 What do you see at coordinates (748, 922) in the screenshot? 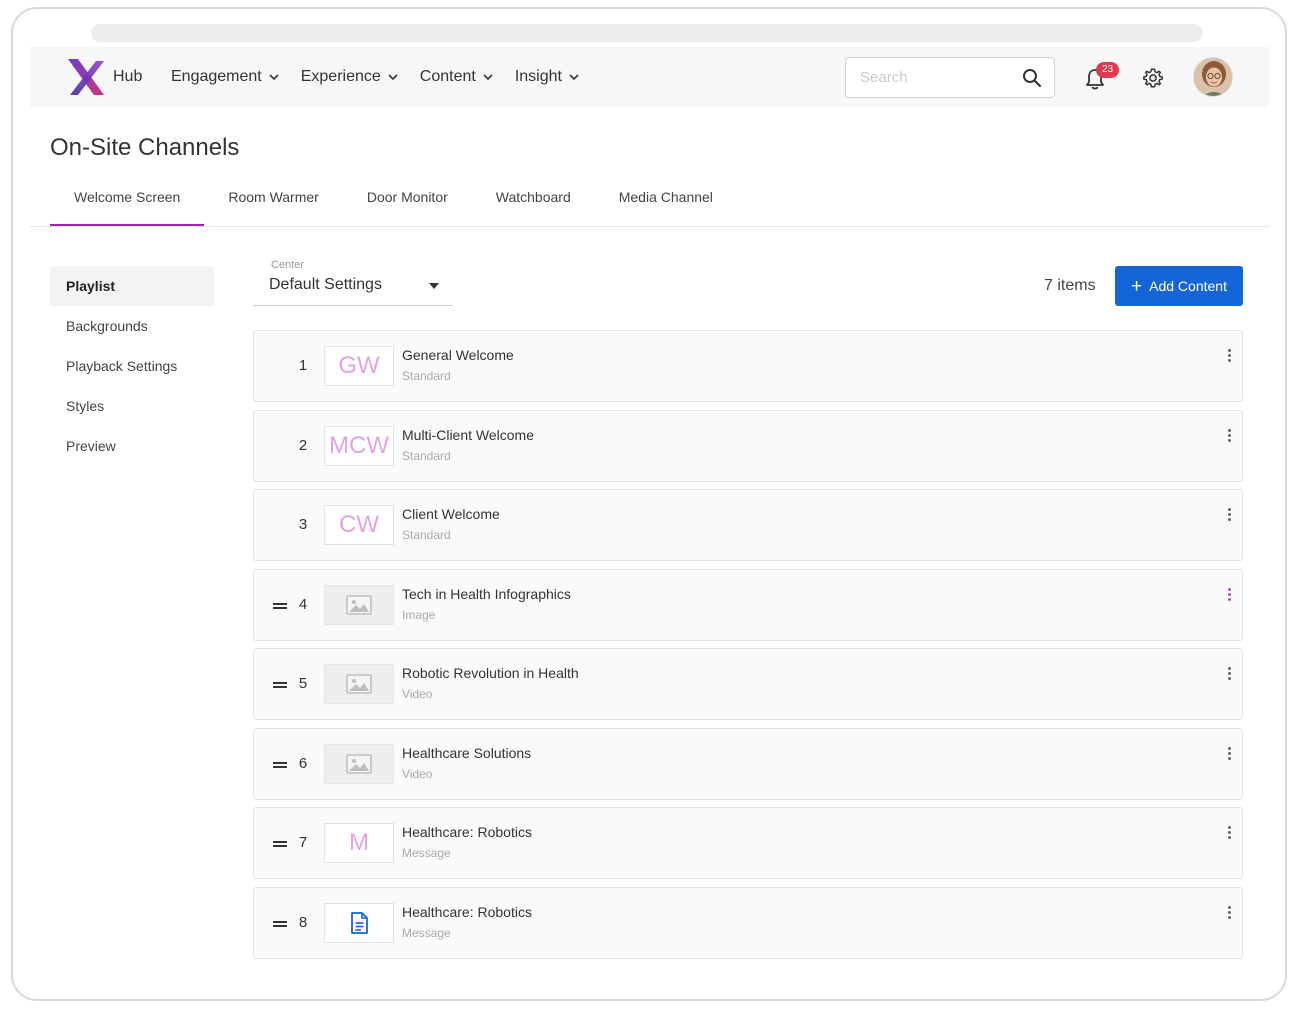
I see `playlist-row: 8 Healthcare: Robotics Message` at bounding box center [748, 922].